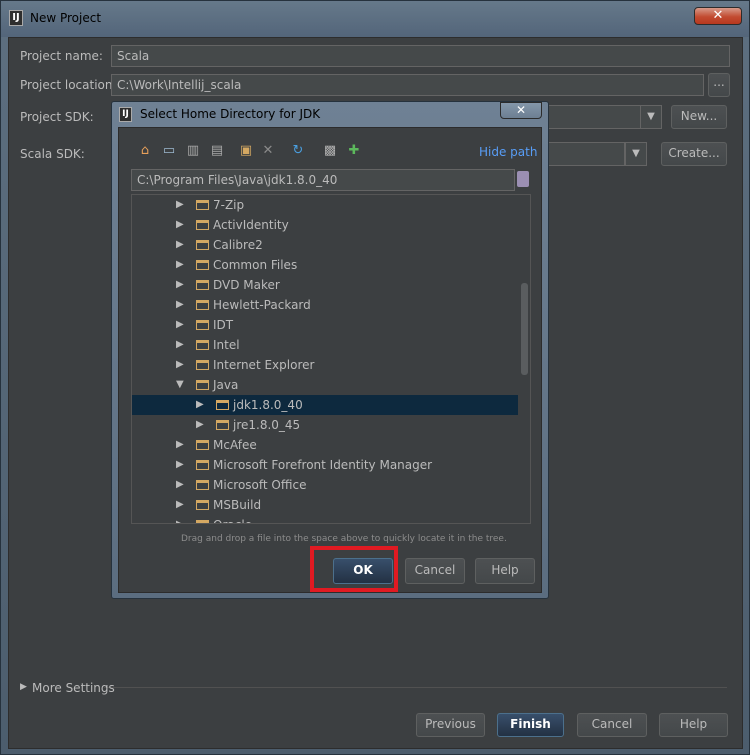 The height and width of the screenshot is (755, 750). What do you see at coordinates (262, 305) in the screenshot?
I see `tree-row-label: Hewlett-Packard` at bounding box center [262, 305].